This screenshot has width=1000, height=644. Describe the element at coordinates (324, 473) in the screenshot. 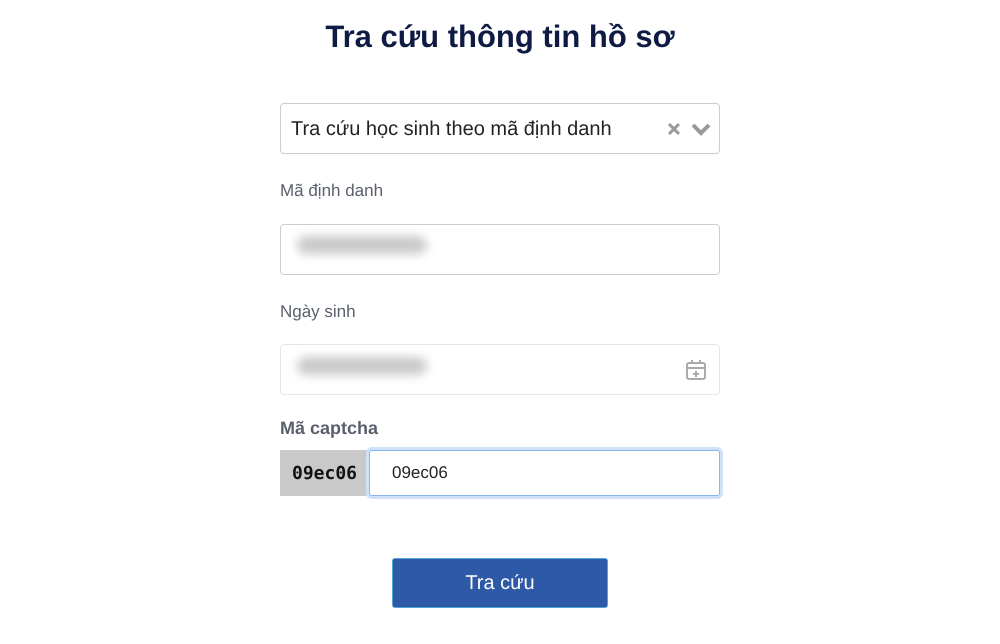

I see `captcha-image: 09ec06` at that location.